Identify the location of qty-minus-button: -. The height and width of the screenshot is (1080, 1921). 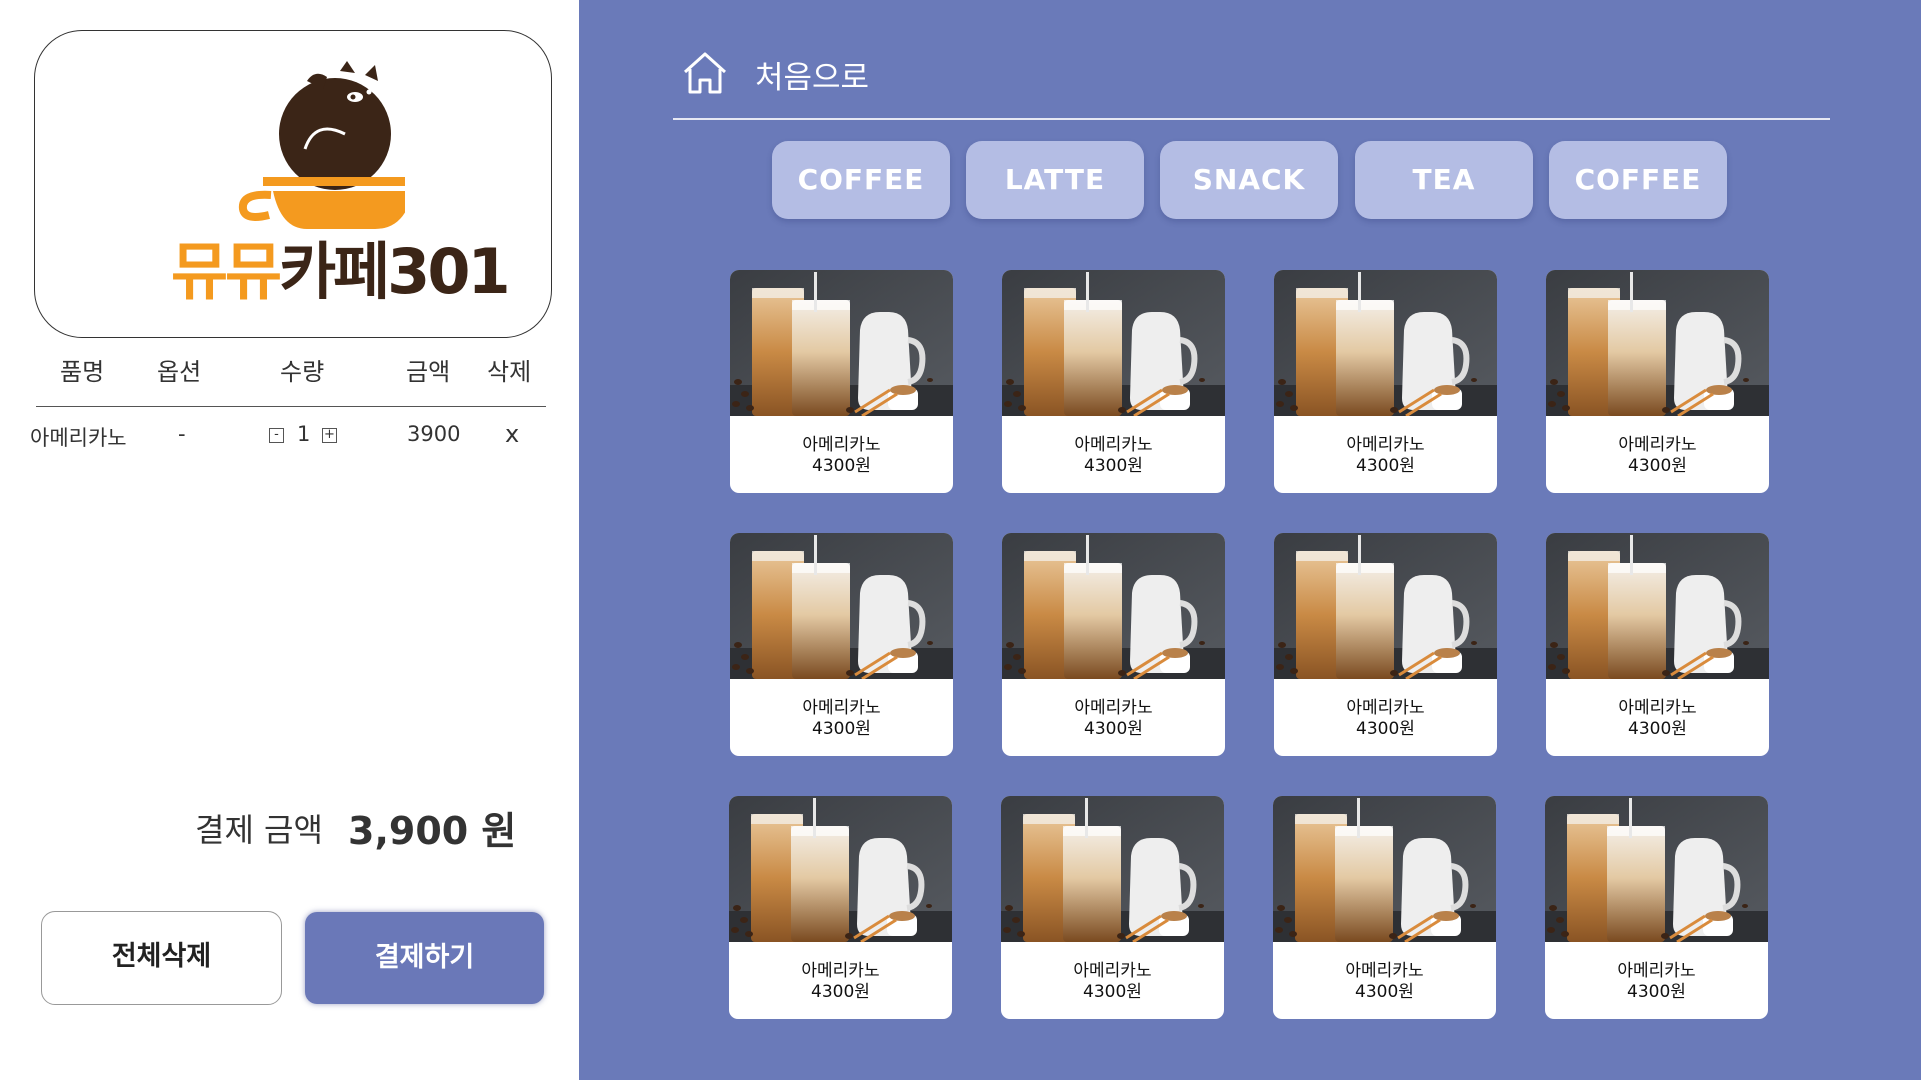
(276, 435).